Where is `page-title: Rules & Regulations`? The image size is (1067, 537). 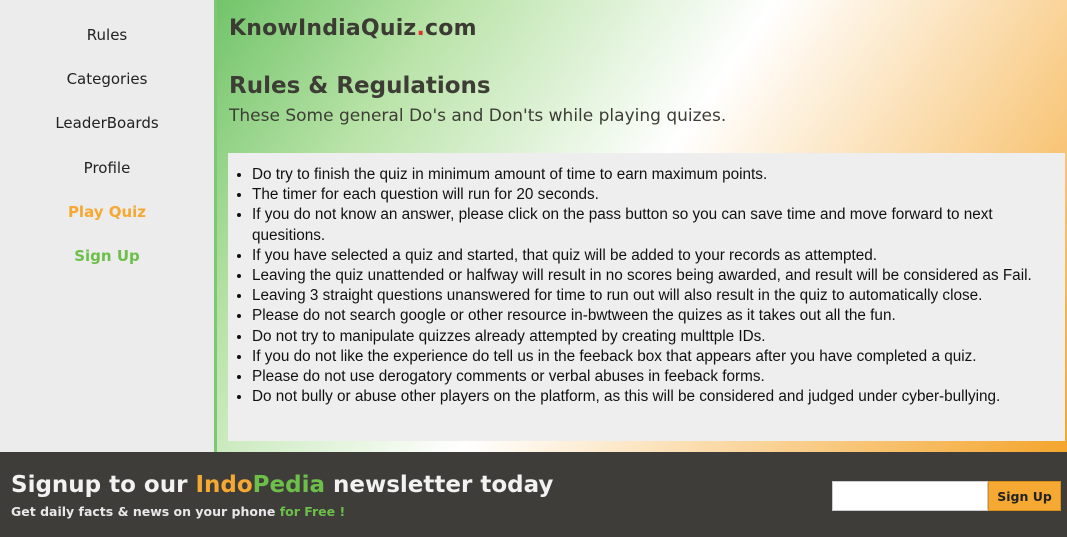
page-title: Rules & Regulations is located at coordinates (360, 86).